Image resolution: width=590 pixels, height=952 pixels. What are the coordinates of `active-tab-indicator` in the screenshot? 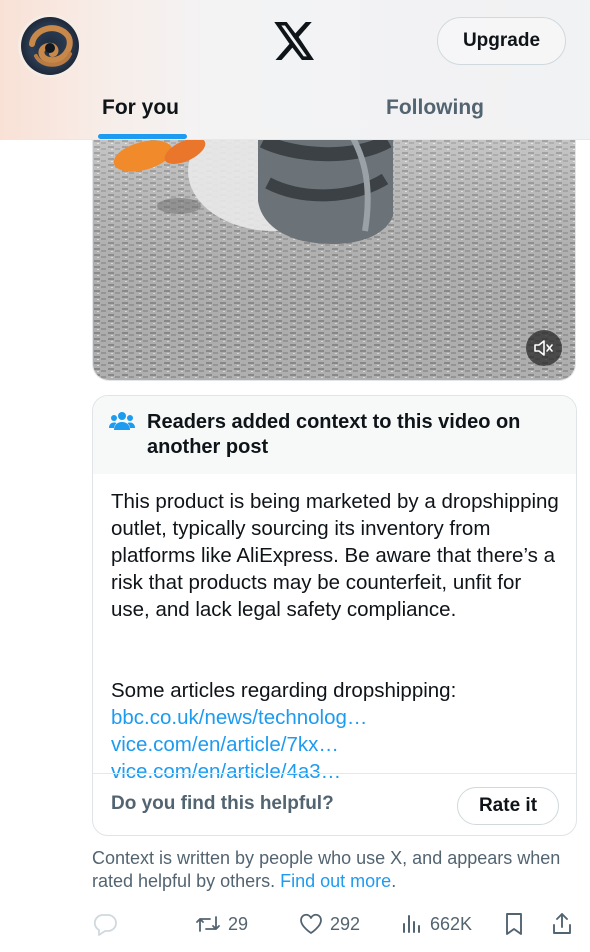 It's located at (142, 136).